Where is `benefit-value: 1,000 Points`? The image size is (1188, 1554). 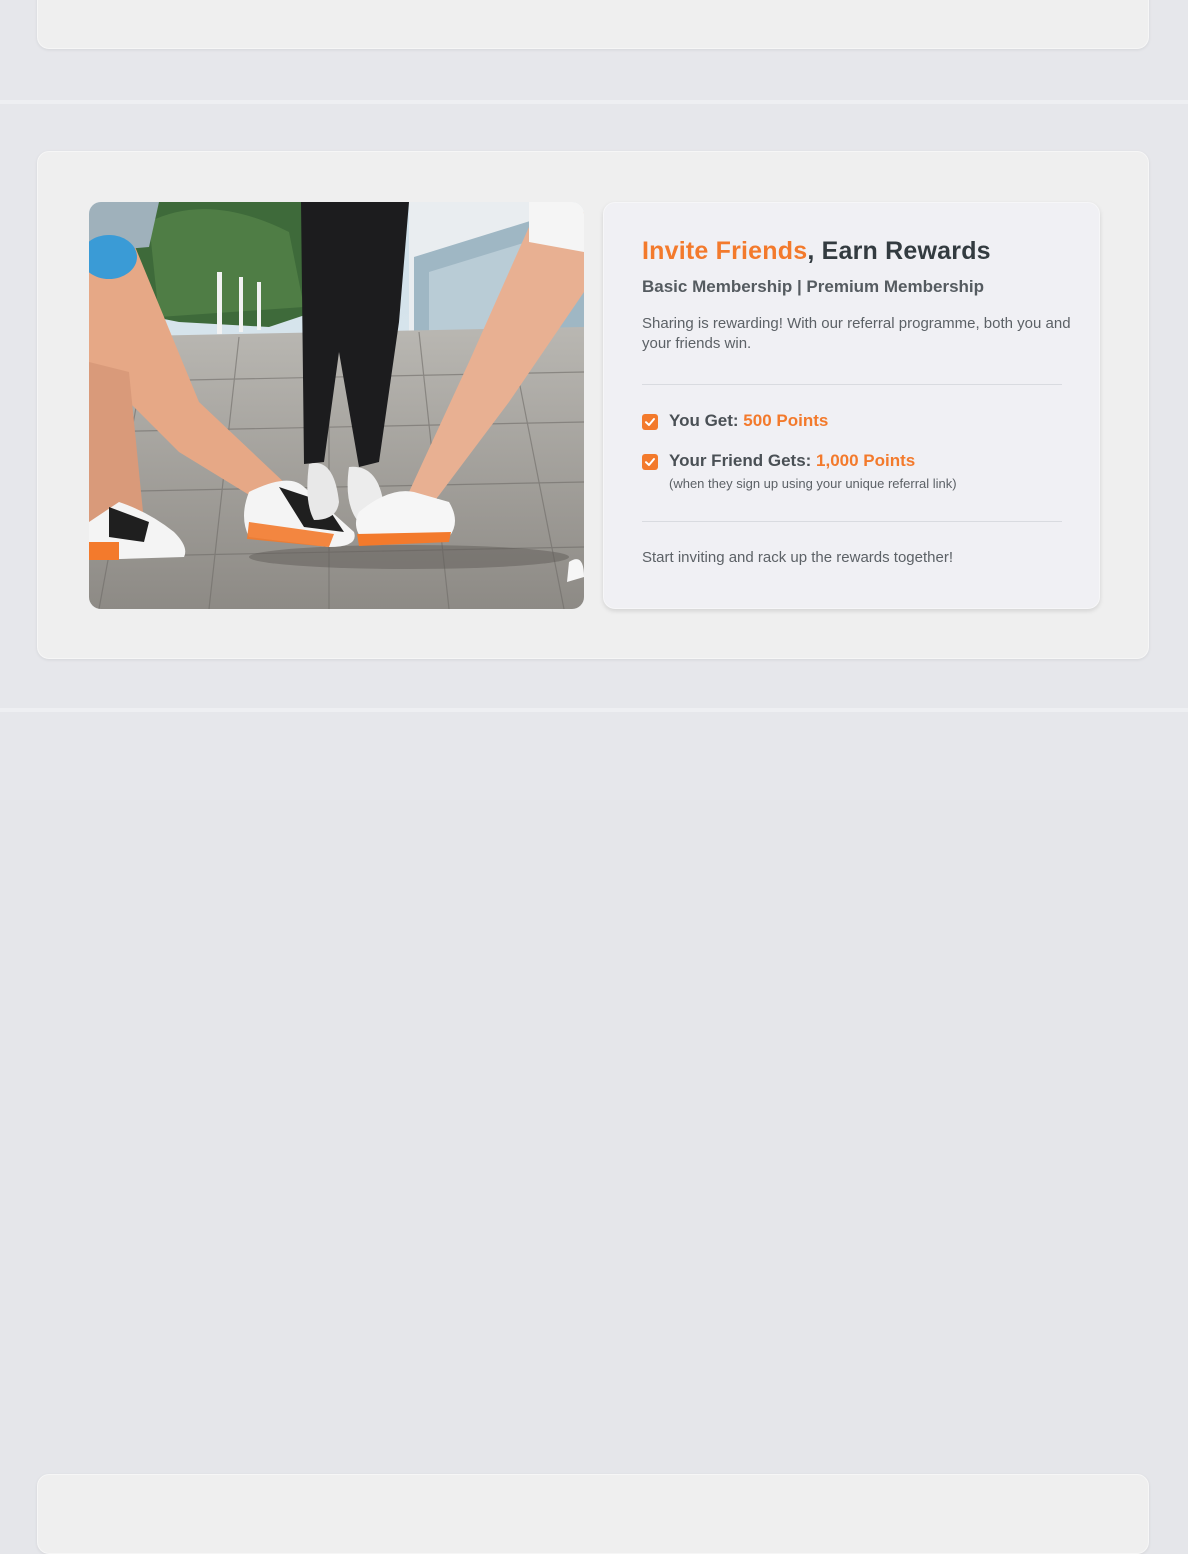
benefit-value: 1,000 Points is located at coordinates (866, 460).